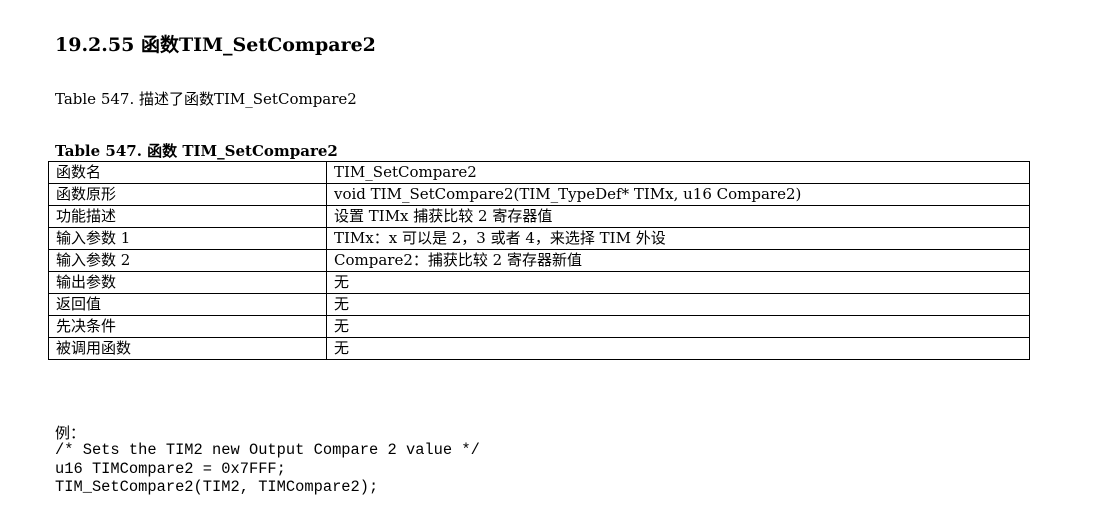 The image size is (1098, 518). What do you see at coordinates (196, 151) in the screenshot?
I see `table-caption: Table 547. 函数 TIM_SetCompare2` at bounding box center [196, 151].